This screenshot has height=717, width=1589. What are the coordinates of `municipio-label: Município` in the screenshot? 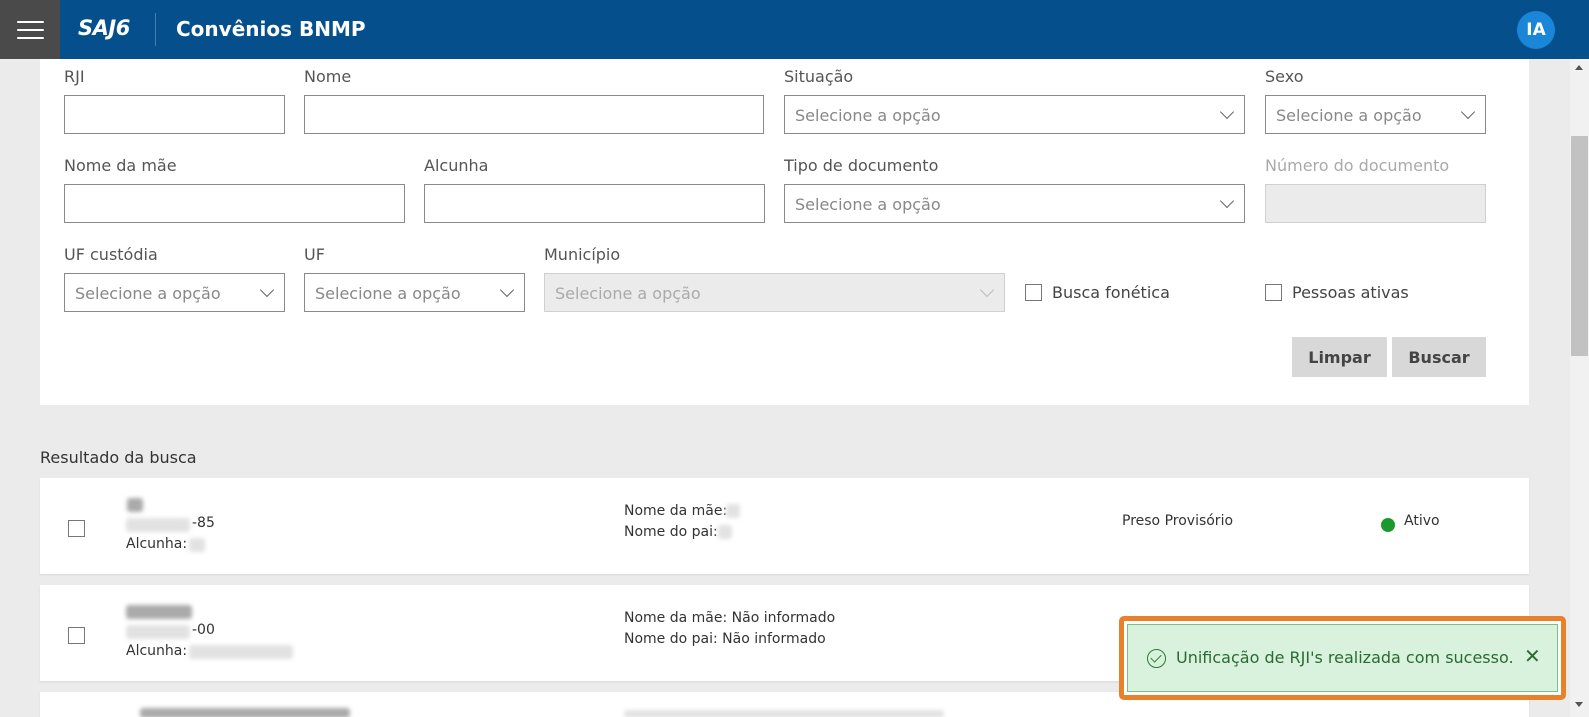 It's located at (582, 254).